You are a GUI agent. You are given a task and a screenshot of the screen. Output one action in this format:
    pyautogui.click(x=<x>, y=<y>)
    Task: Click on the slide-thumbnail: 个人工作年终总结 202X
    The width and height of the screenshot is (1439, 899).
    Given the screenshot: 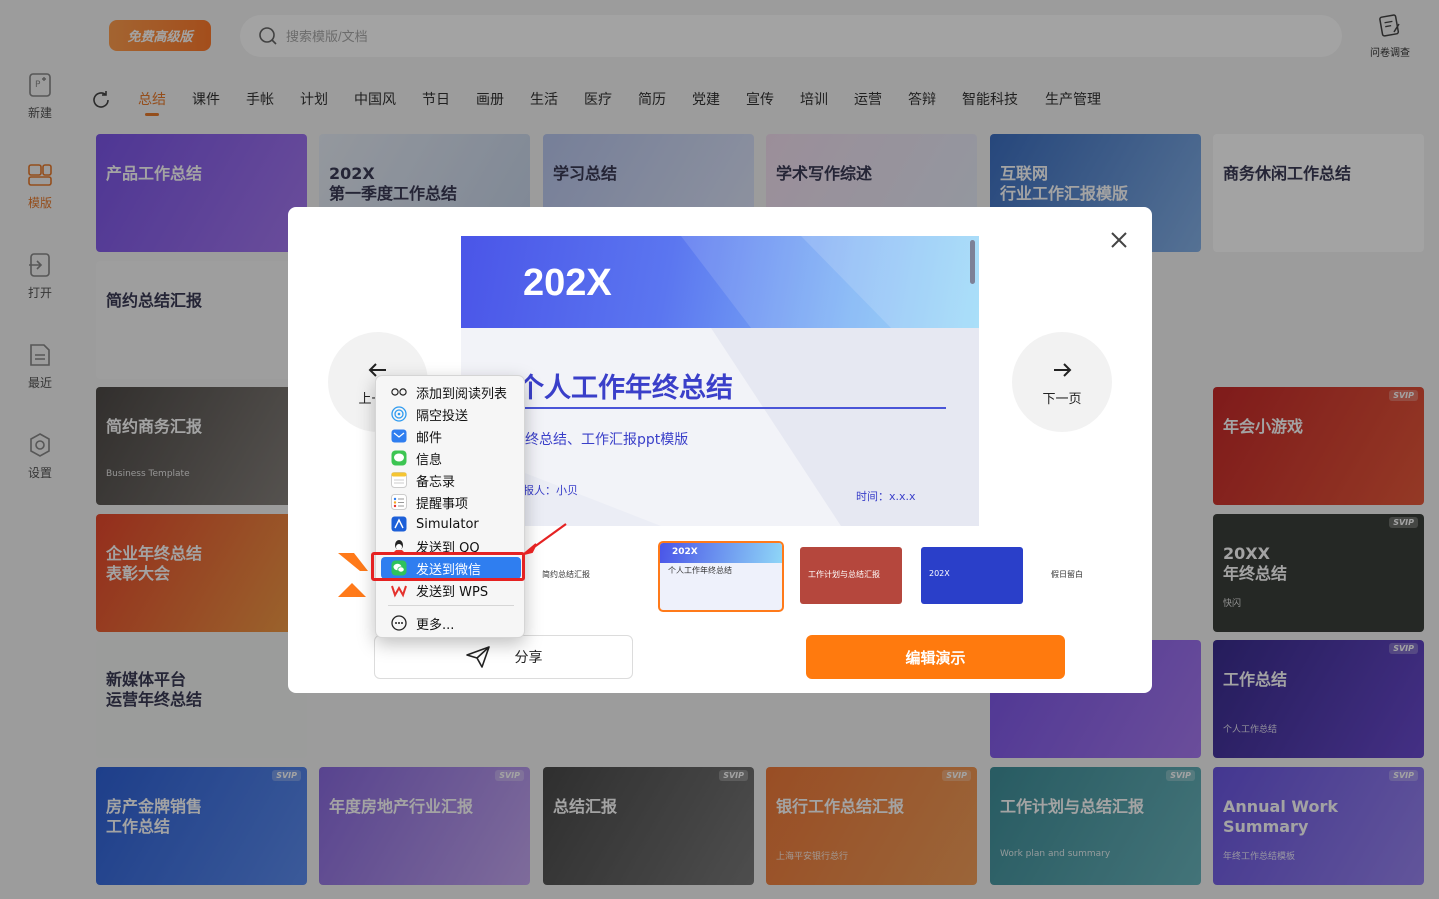 What is the action you would take?
    pyautogui.click(x=721, y=576)
    